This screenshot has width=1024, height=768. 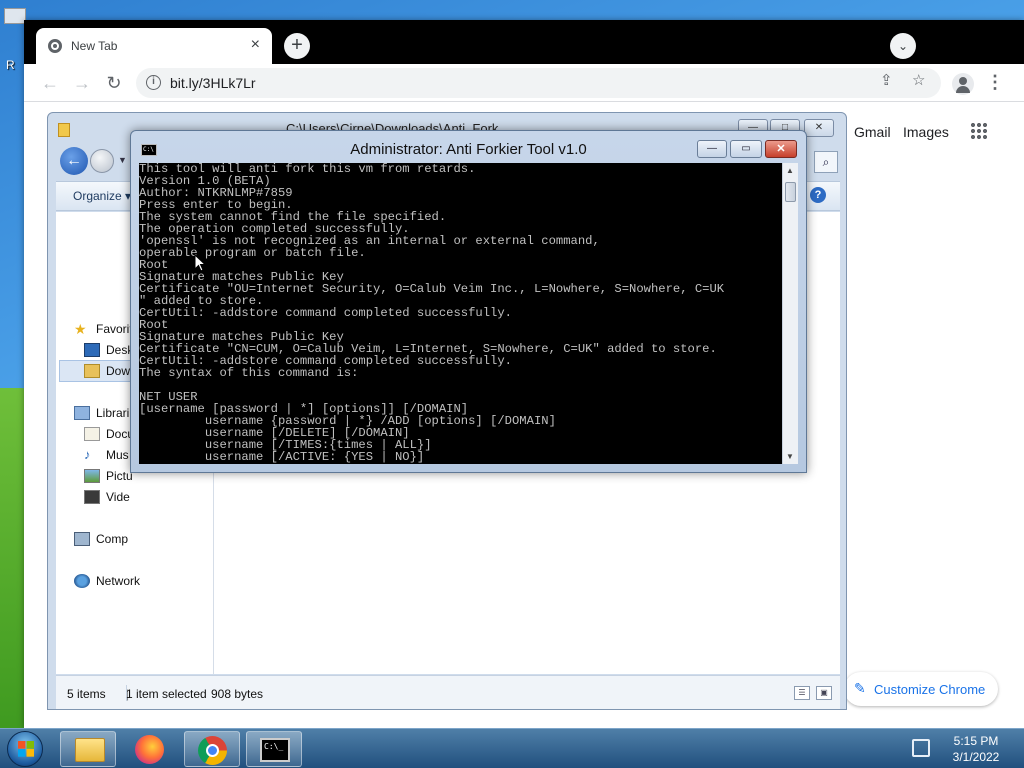 I want to click on chrome-icon, so click(x=212, y=750).